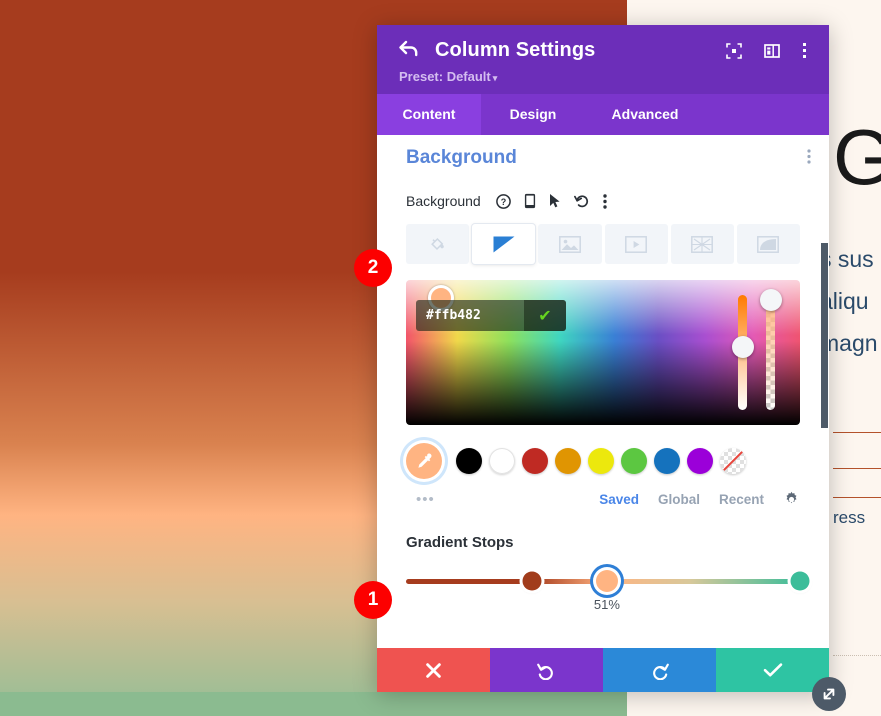 The height and width of the screenshot is (716, 881). Describe the element at coordinates (373, 268) in the screenshot. I see `annotation-badge-2: 2` at that location.